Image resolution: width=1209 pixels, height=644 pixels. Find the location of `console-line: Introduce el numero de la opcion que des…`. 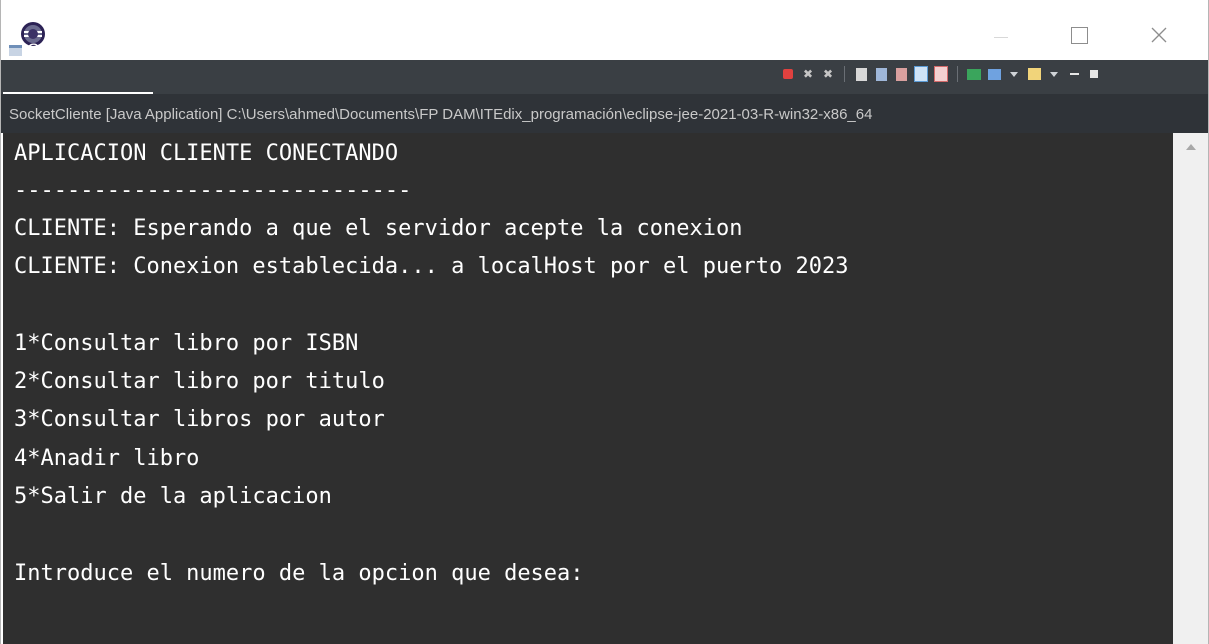

console-line: Introduce el numero de la opcion que des… is located at coordinates (299, 573).